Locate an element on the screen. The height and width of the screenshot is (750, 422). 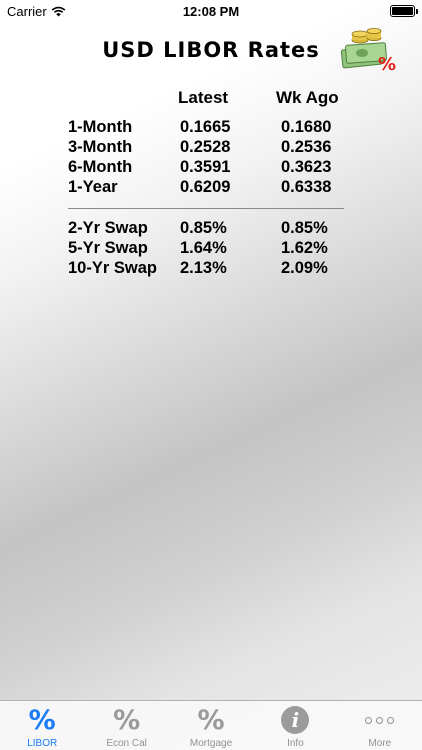
status-bar: Carrier 12:08 PM is located at coordinates (211, 11).